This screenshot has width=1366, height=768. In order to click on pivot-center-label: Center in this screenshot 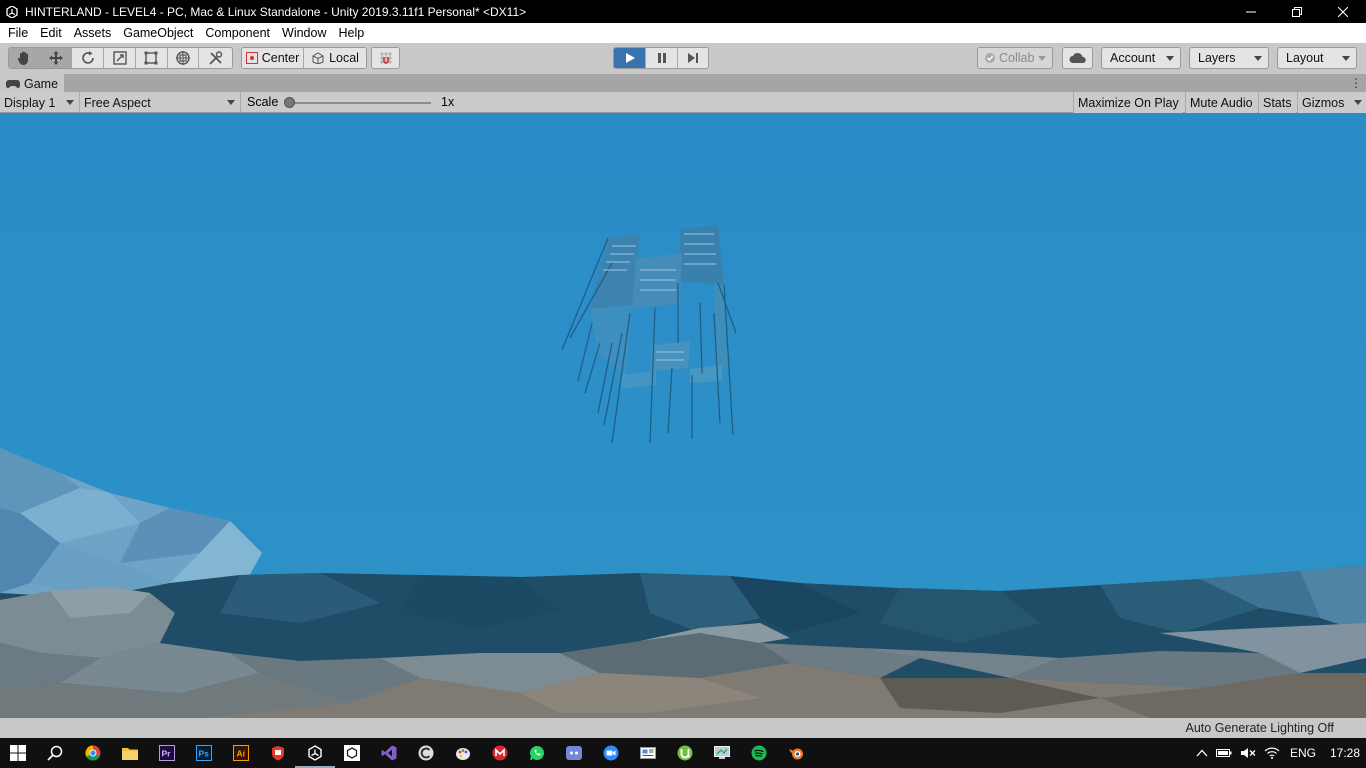, I will do `click(280, 58)`.